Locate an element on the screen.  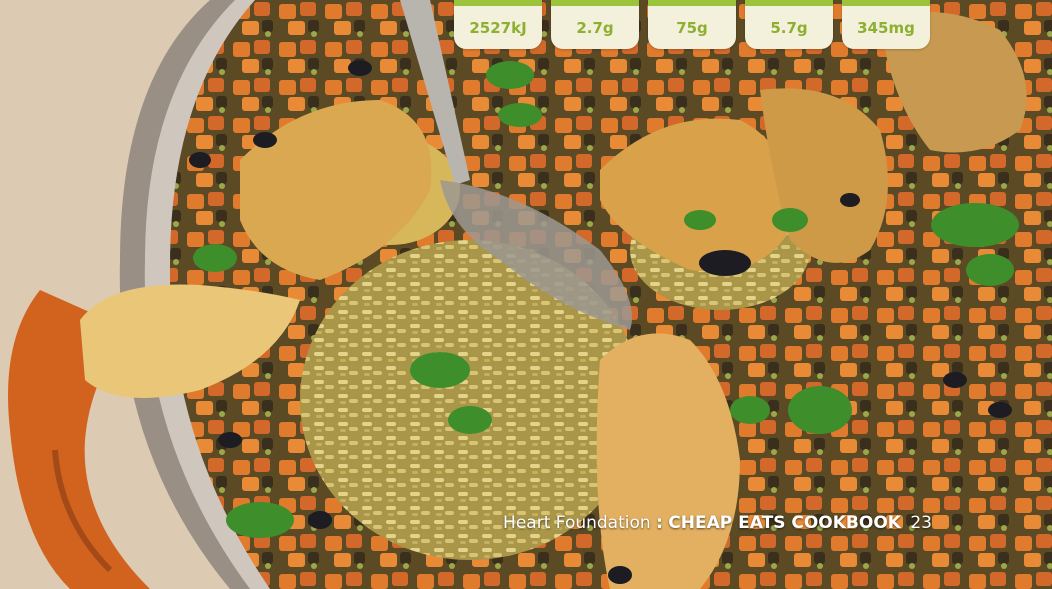
nutrition-tab-3: 75g is located at coordinates (692, 24).